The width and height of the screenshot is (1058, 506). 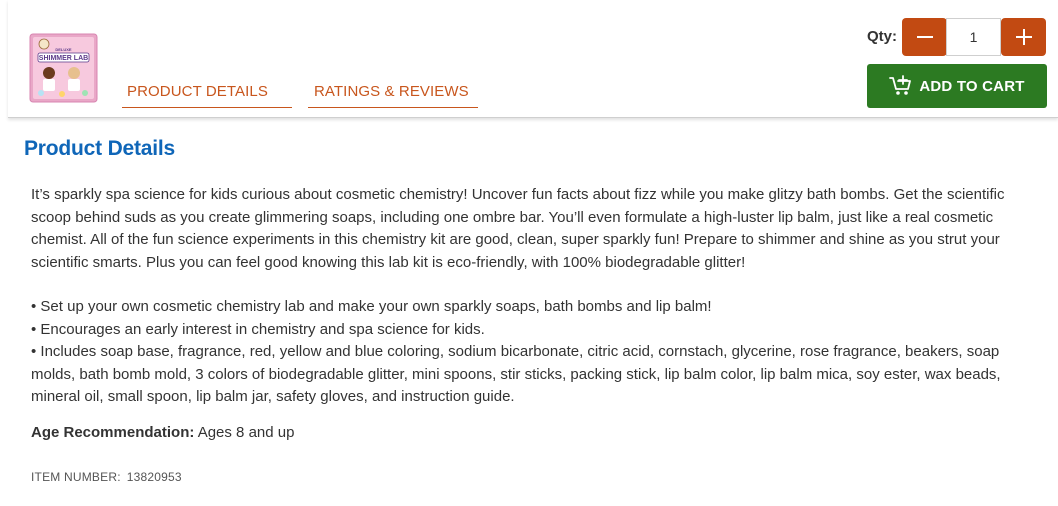 I want to click on add-to-cart-button: ADD TO CART, so click(x=957, y=86).